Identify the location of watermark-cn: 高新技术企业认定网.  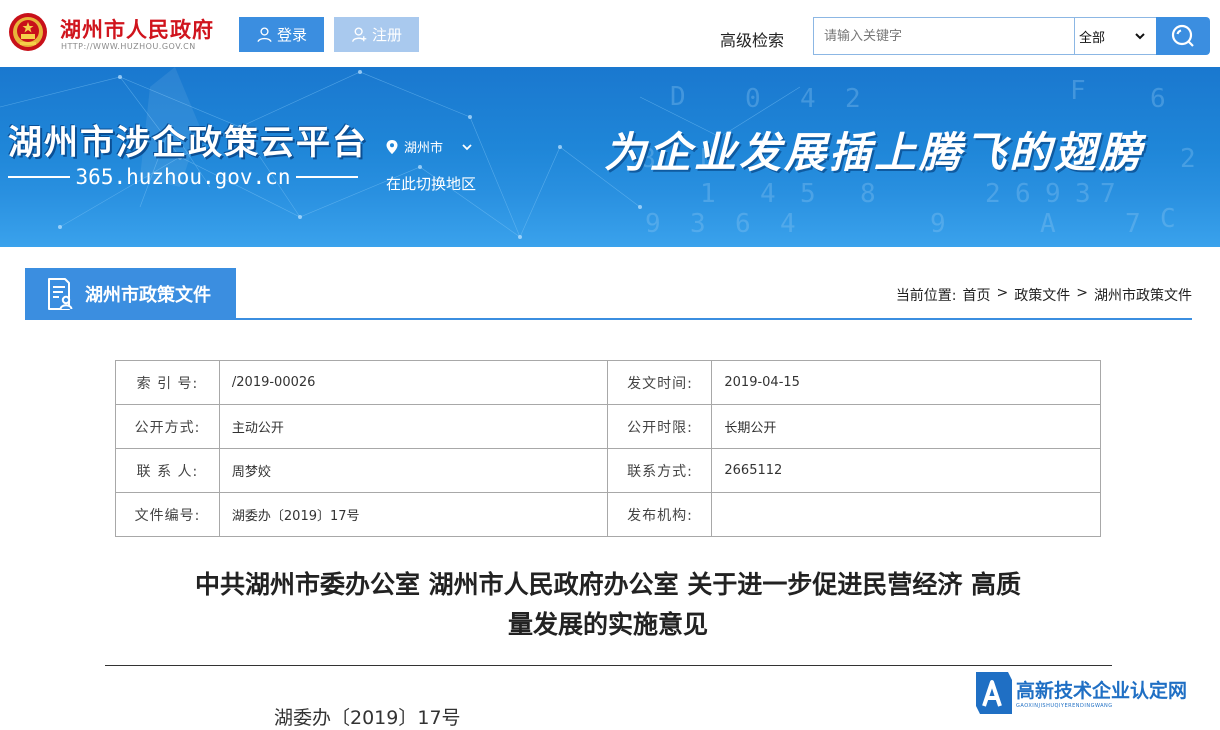
(1102, 691).